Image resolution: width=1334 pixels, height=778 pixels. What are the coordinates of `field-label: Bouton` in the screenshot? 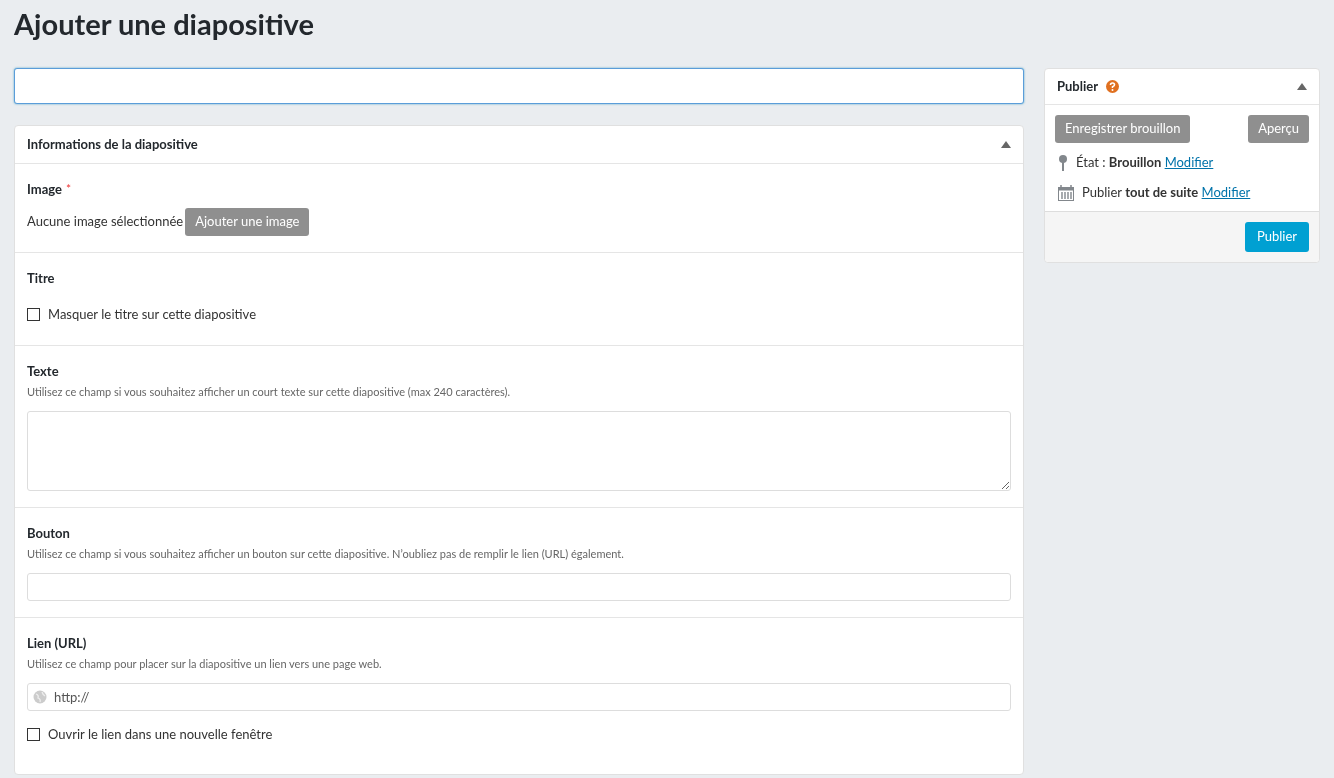 It's located at (48, 533).